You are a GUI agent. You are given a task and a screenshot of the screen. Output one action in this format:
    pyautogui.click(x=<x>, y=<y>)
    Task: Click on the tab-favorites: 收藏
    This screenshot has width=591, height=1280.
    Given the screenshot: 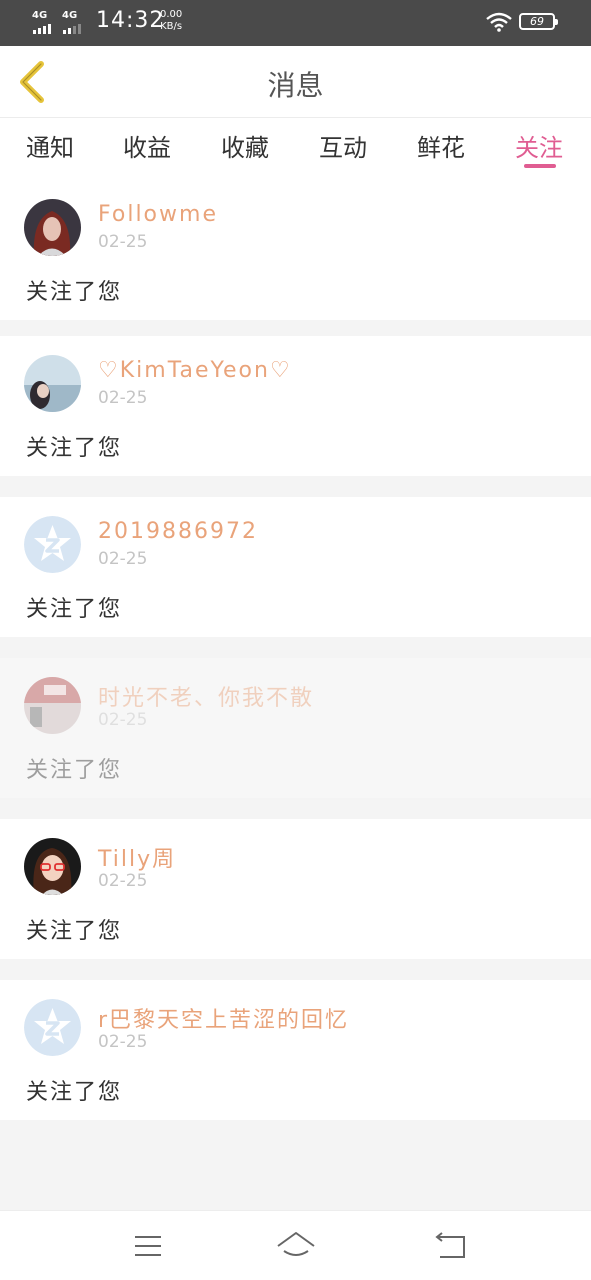 What is the action you would take?
    pyautogui.click(x=245, y=145)
    